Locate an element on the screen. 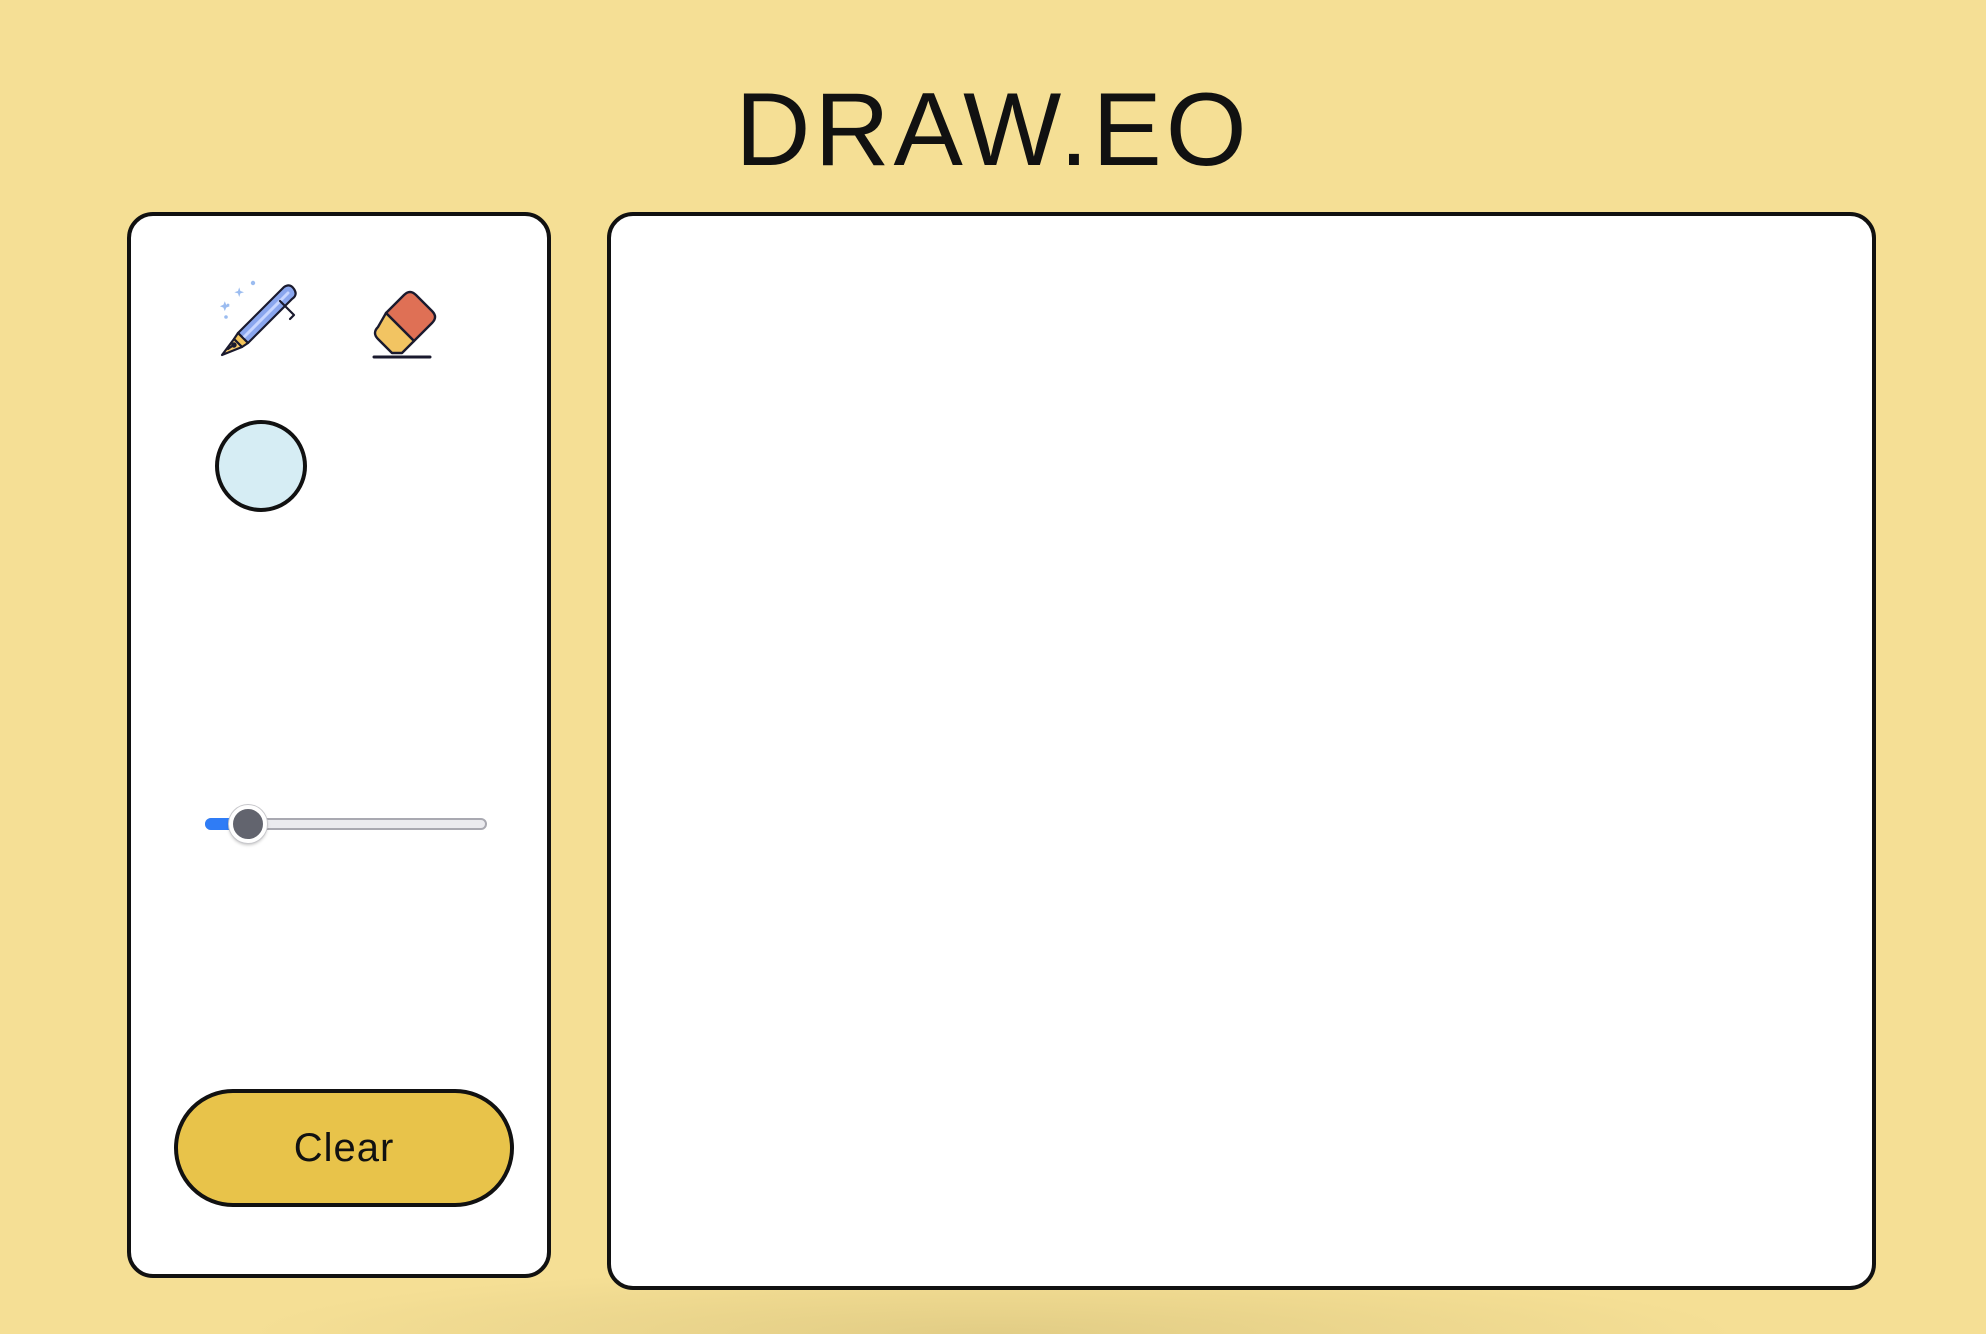  pen-tool-button is located at coordinates (256, 315).